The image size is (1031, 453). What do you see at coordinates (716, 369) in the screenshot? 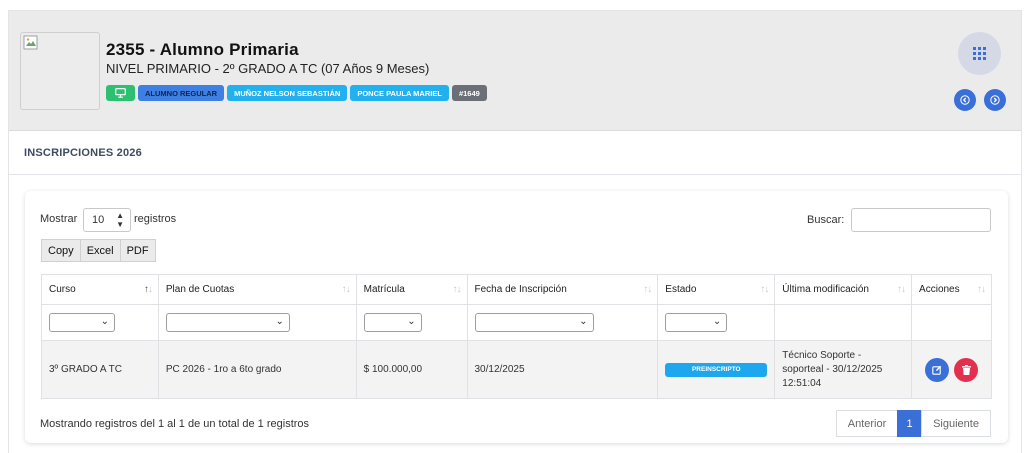
I see `status-badge: PREINSCRIPTO` at bounding box center [716, 369].